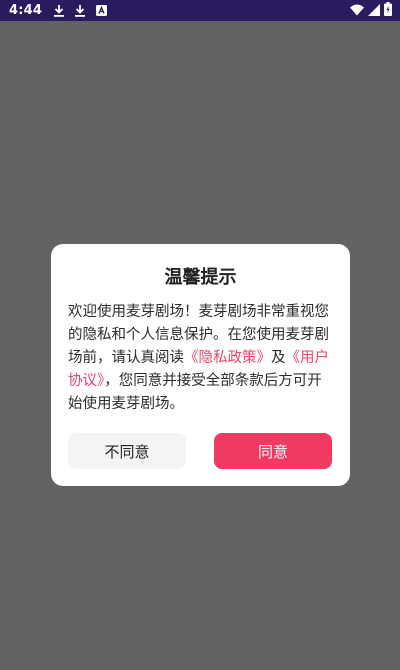  What do you see at coordinates (278, 358) in the screenshot?
I see `message-conjunction: 及` at bounding box center [278, 358].